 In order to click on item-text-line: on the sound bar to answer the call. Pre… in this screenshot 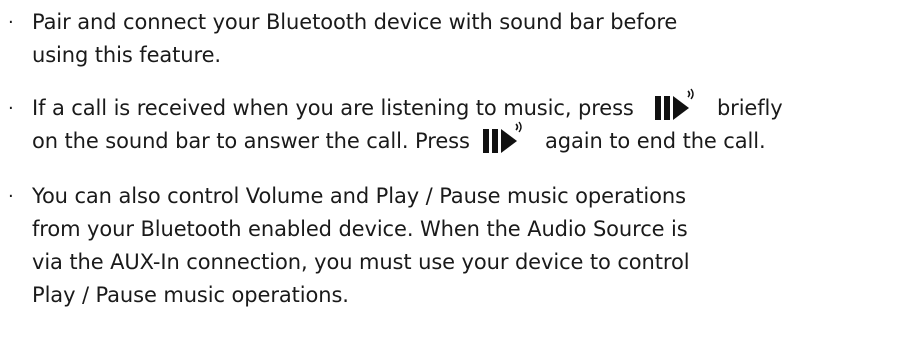, I will do `click(399, 140)`.